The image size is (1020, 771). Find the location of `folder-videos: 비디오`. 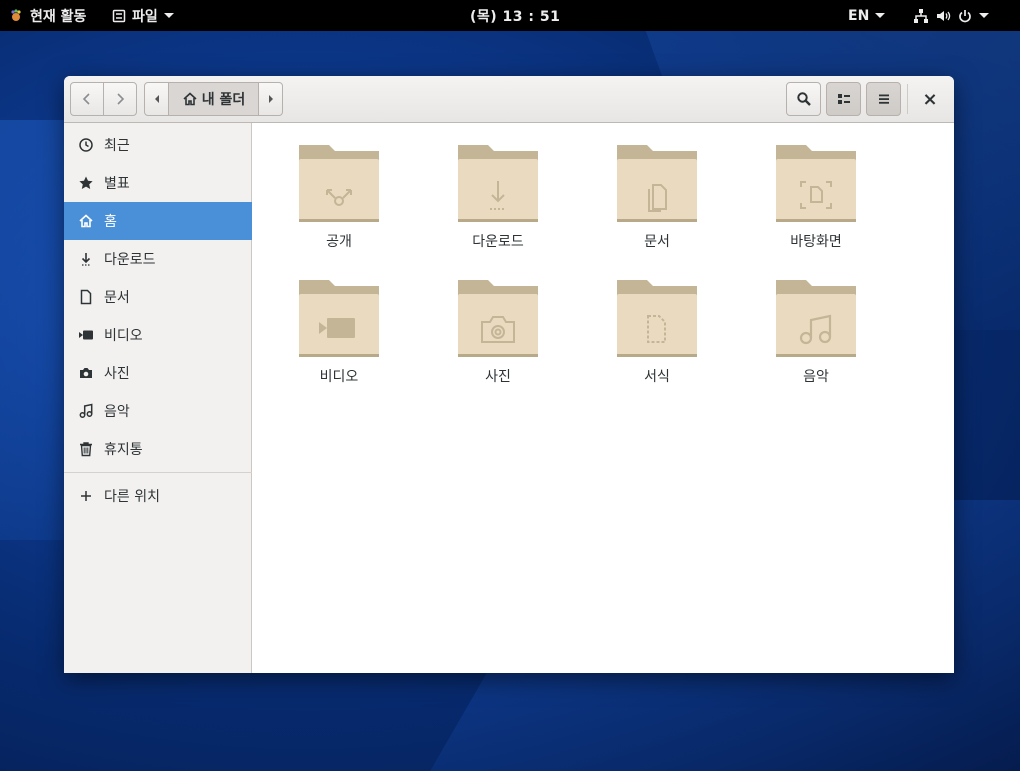

folder-videos: 비디오 is located at coordinates (339, 336).